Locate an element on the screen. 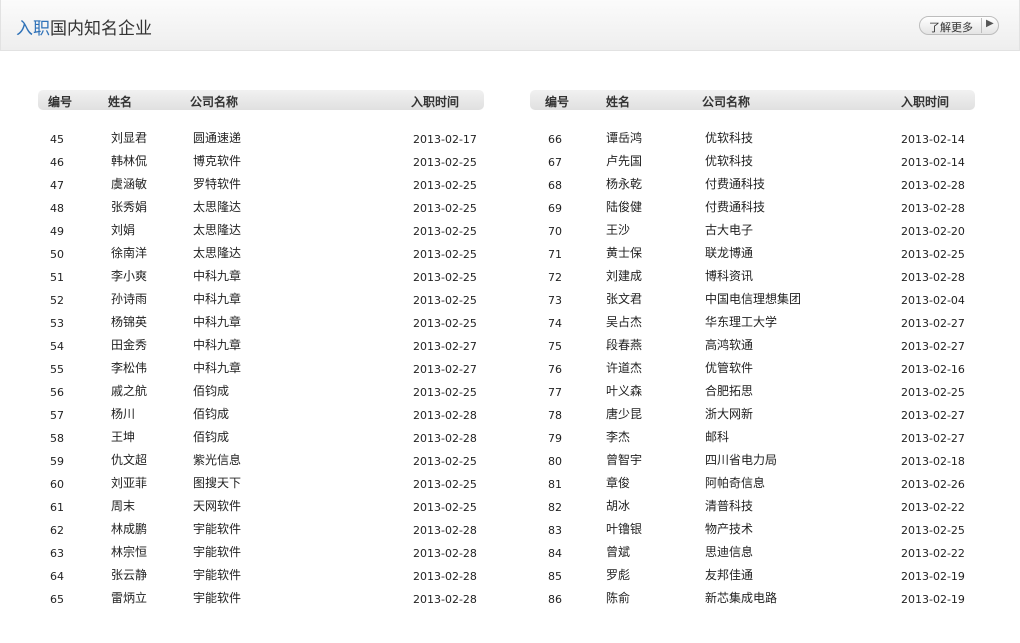 The image size is (1020, 643). table-row: 46 韩林侃 博克软件 2013-02-25 is located at coordinates (261, 165).